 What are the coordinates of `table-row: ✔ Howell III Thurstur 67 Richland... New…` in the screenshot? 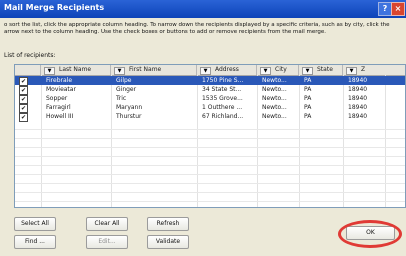 It's located at (210, 117).